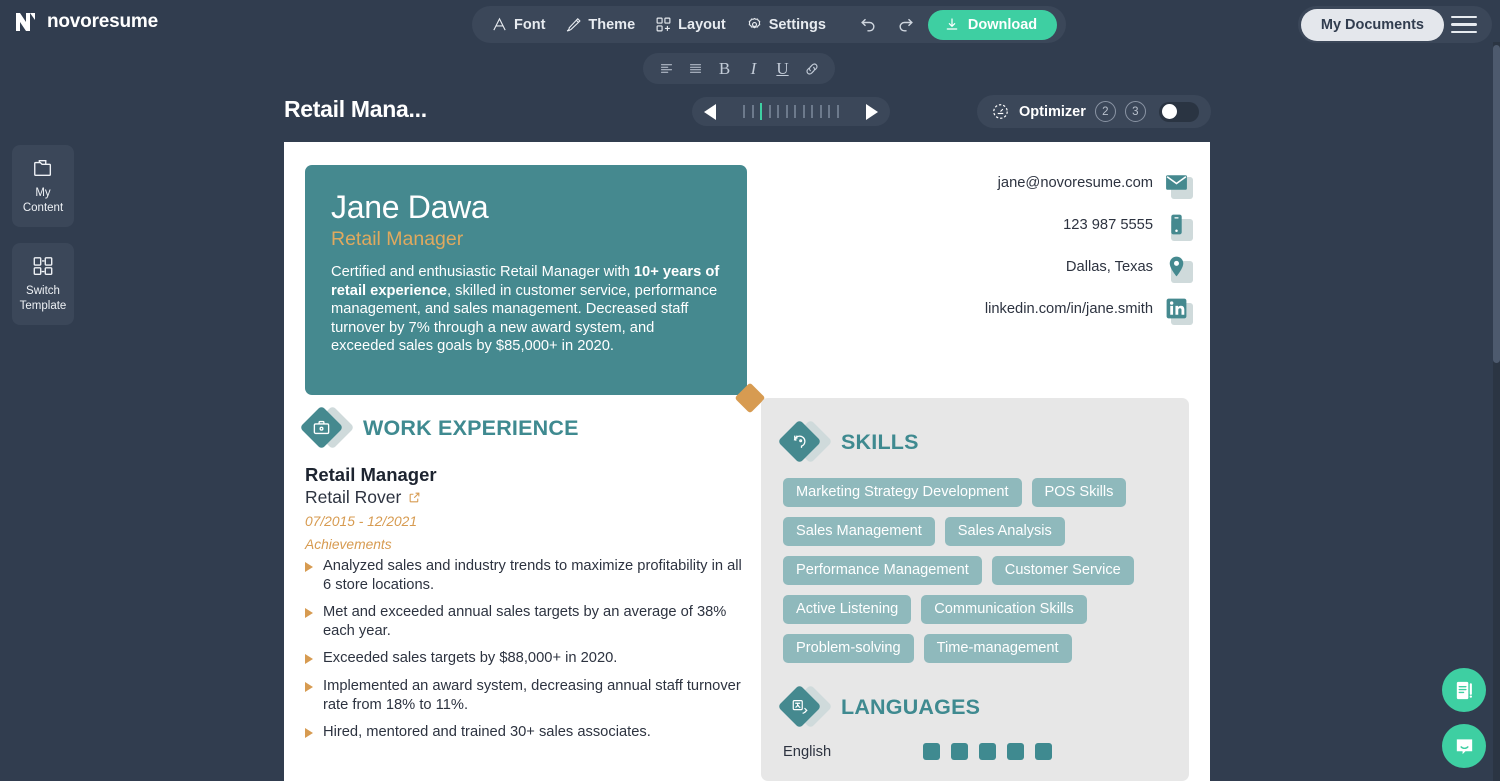  What do you see at coordinates (1079, 492) in the screenshot?
I see `skill-tag: POS Skills` at bounding box center [1079, 492].